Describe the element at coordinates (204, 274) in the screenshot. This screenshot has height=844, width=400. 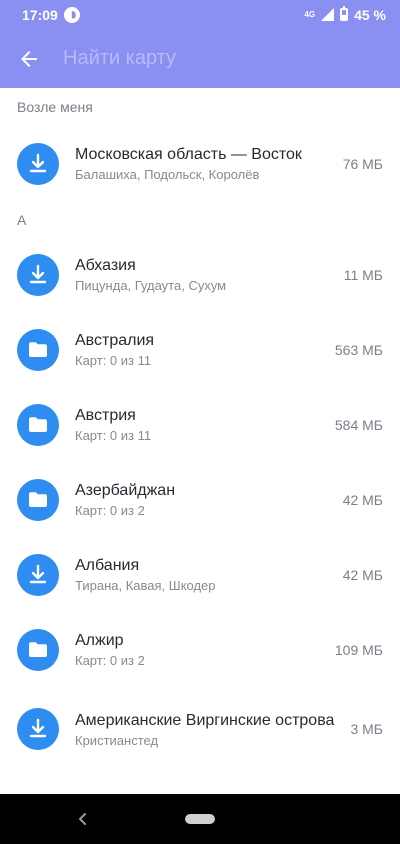
I see `list-item-text: Абхазия Пицунда, Гудаута, Сухум` at that location.